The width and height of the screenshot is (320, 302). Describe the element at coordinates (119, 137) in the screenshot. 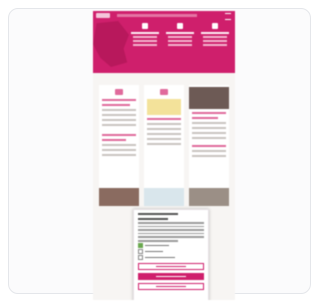

I see `tile-calendar` at that location.